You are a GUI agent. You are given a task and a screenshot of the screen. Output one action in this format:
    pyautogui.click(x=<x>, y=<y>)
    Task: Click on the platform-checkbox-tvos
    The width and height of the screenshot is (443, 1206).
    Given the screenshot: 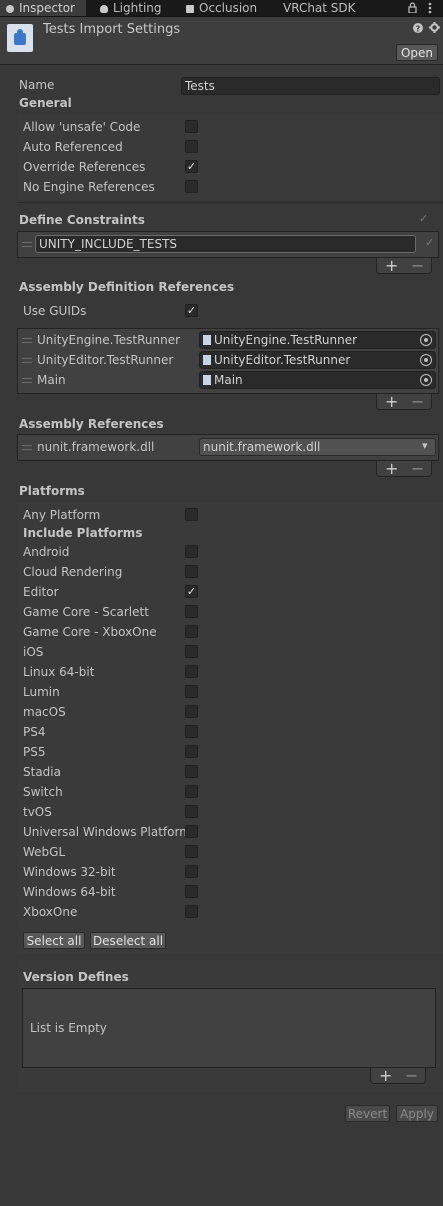 What is the action you would take?
    pyautogui.click(x=191, y=811)
    